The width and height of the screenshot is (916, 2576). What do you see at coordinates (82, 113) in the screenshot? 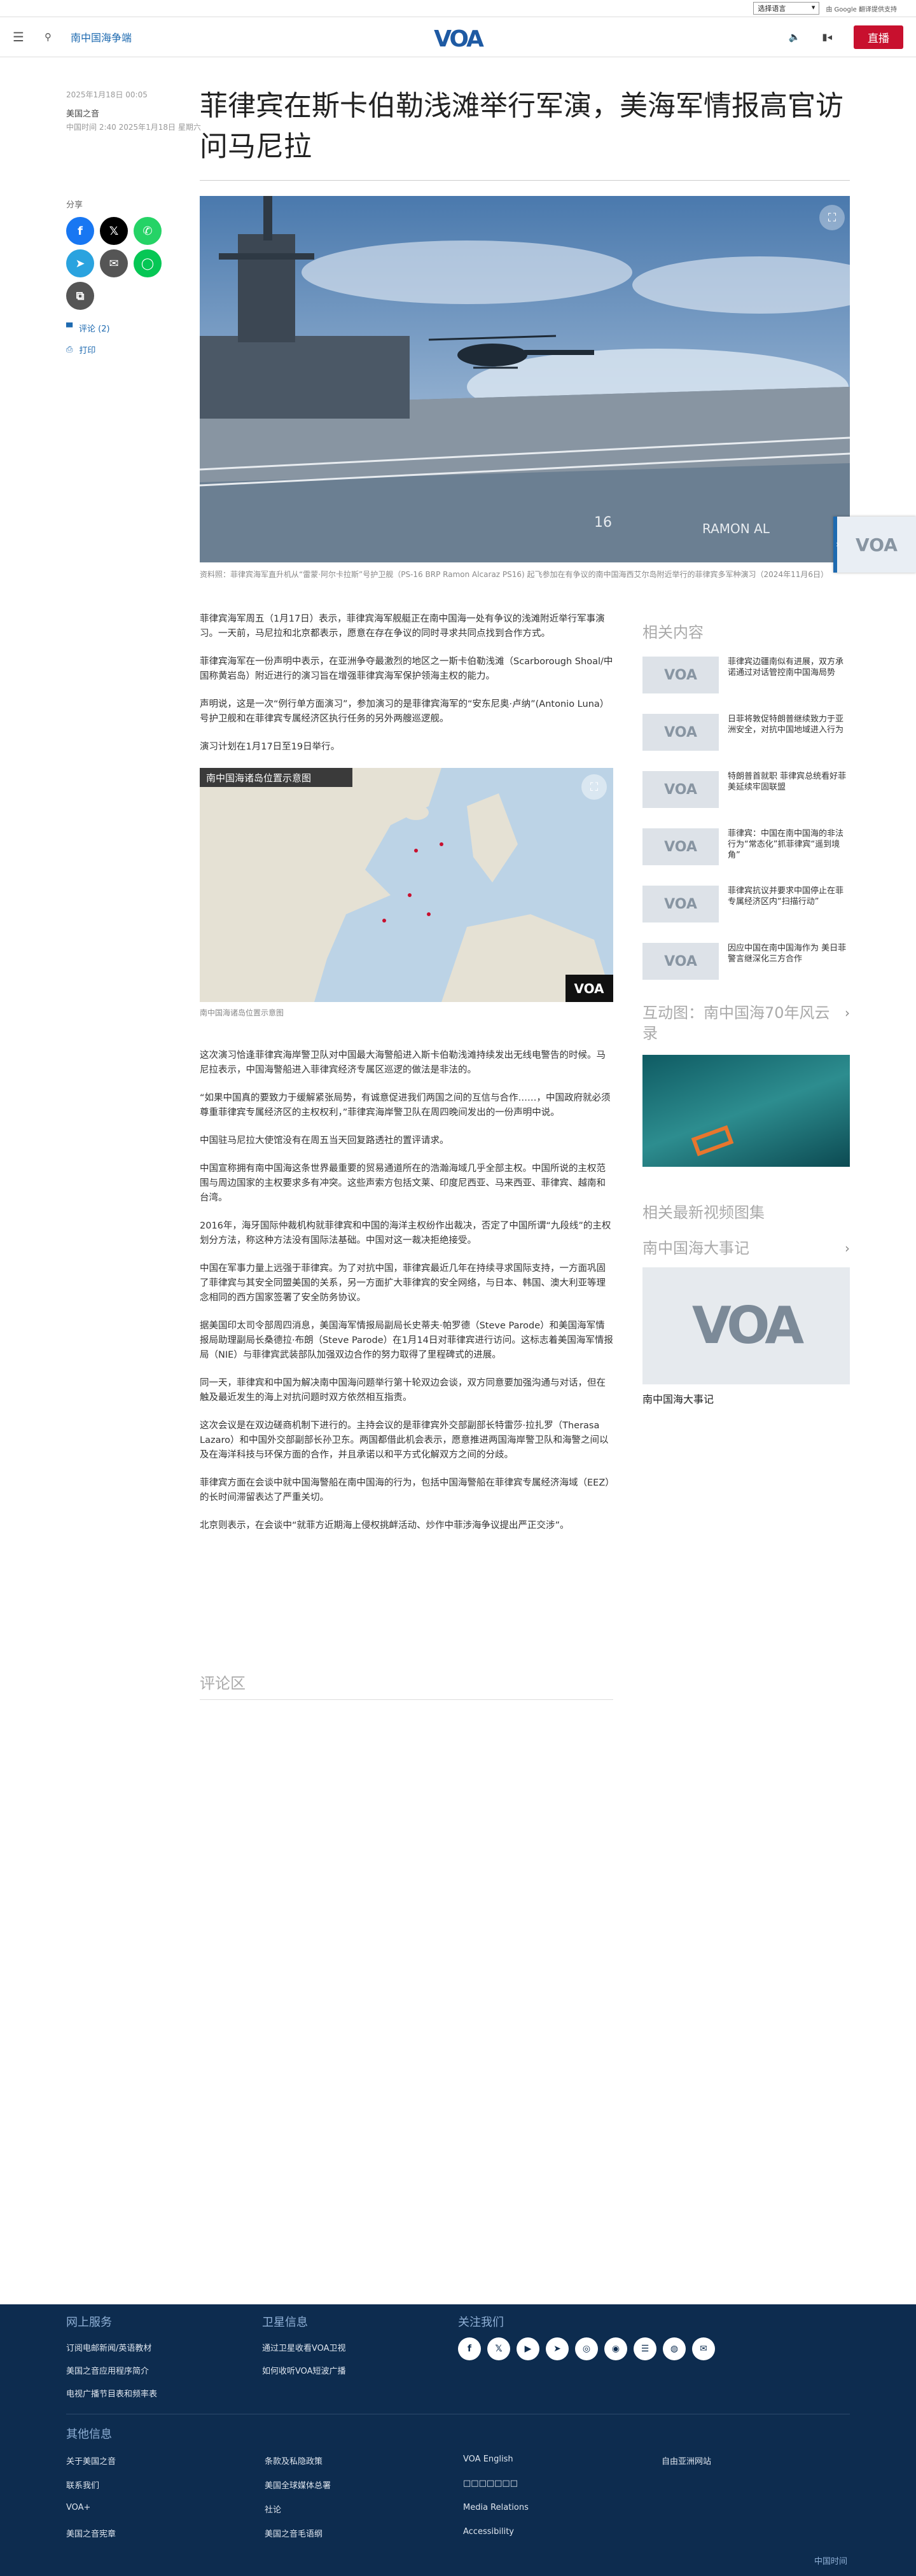
I see `byline: 美国之音` at bounding box center [82, 113].